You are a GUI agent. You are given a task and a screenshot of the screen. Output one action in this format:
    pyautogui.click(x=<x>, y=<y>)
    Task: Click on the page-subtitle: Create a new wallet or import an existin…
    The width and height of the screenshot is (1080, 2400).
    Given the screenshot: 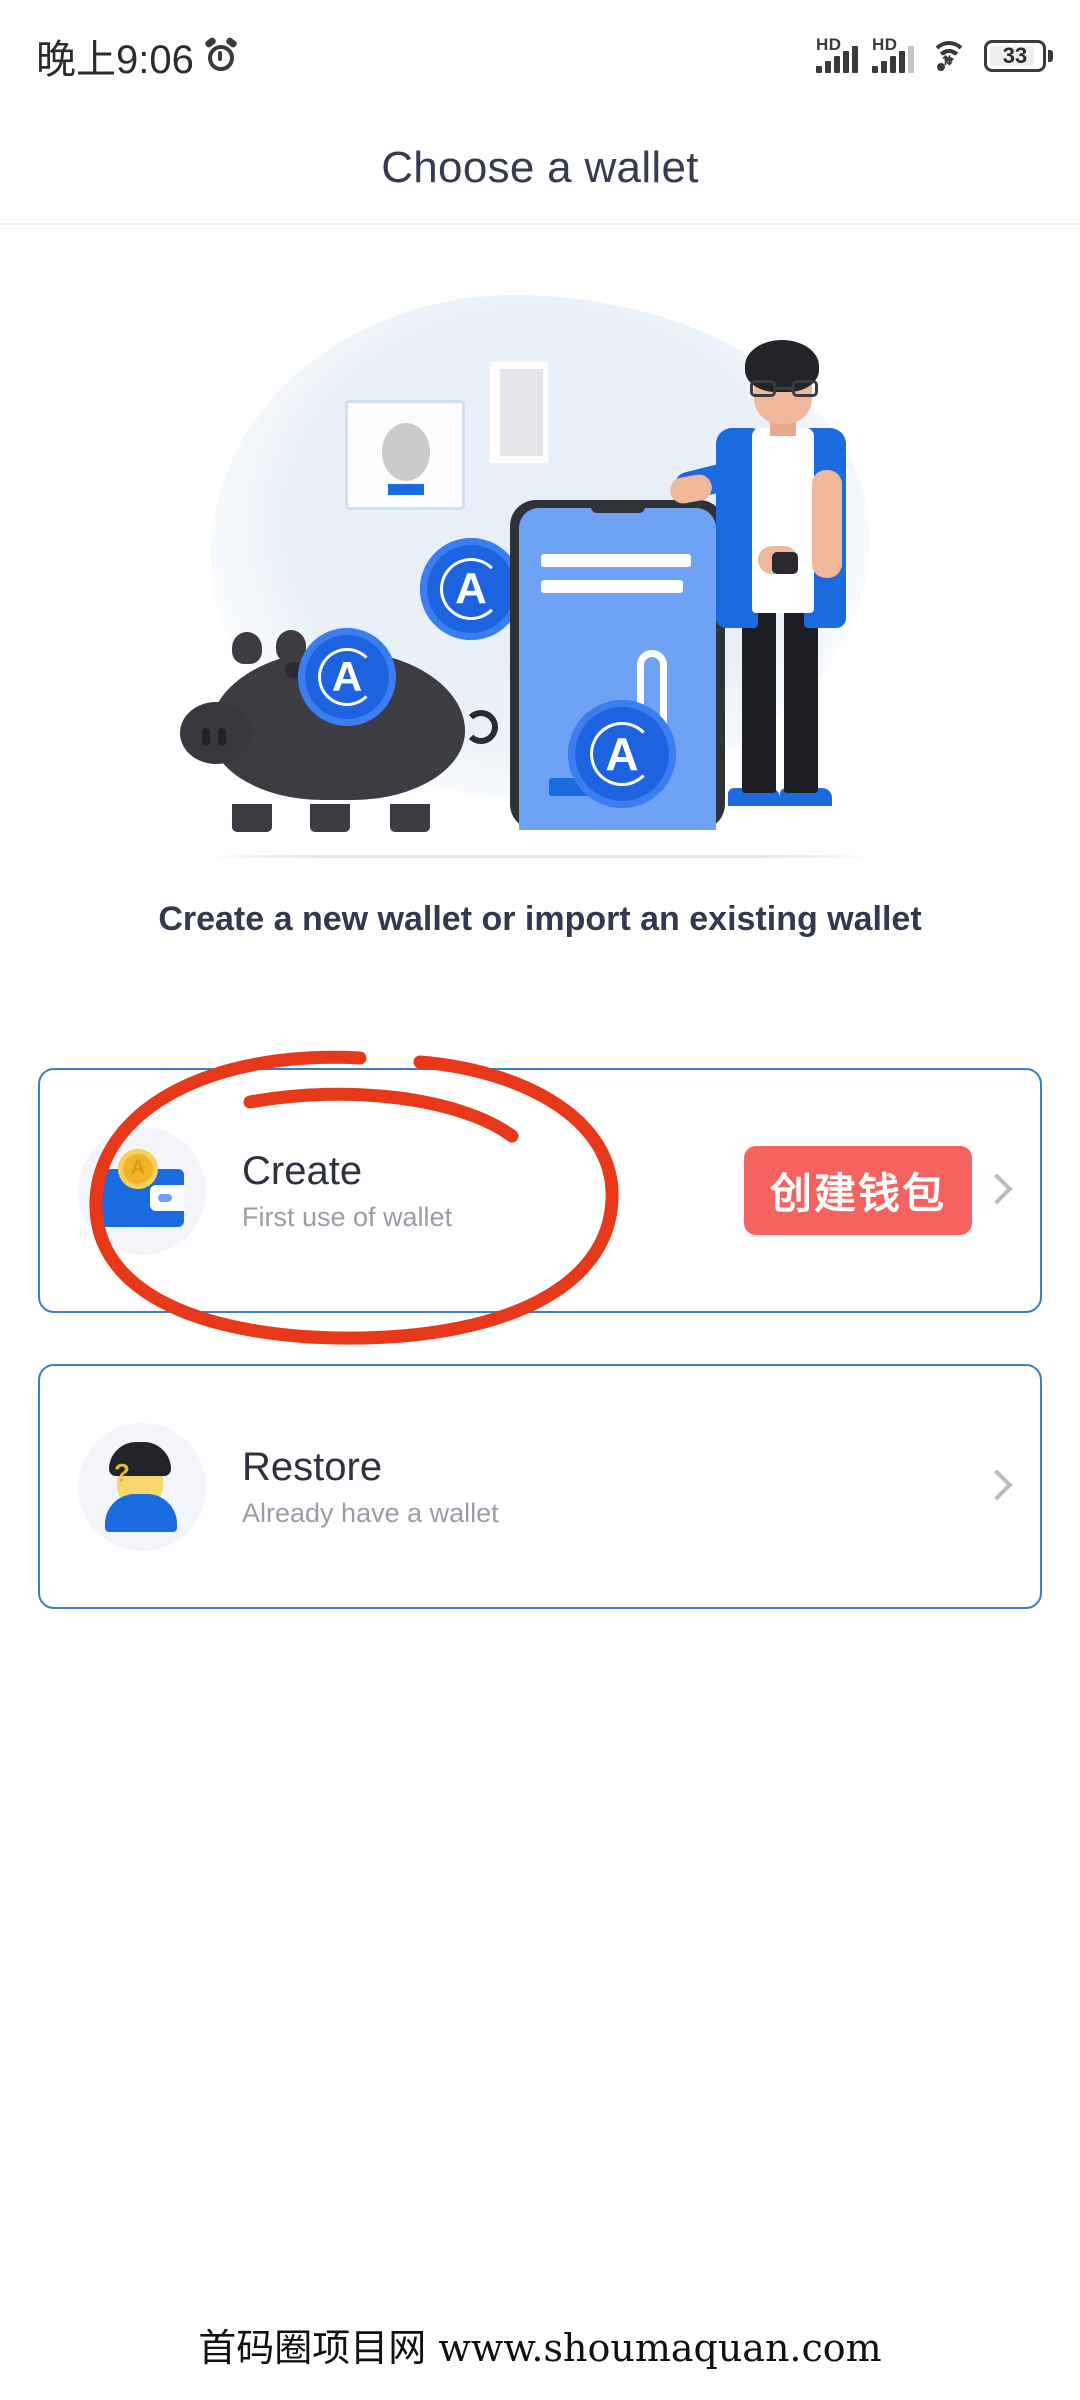 What is the action you would take?
    pyautogui.click(x=540, y=919)
    